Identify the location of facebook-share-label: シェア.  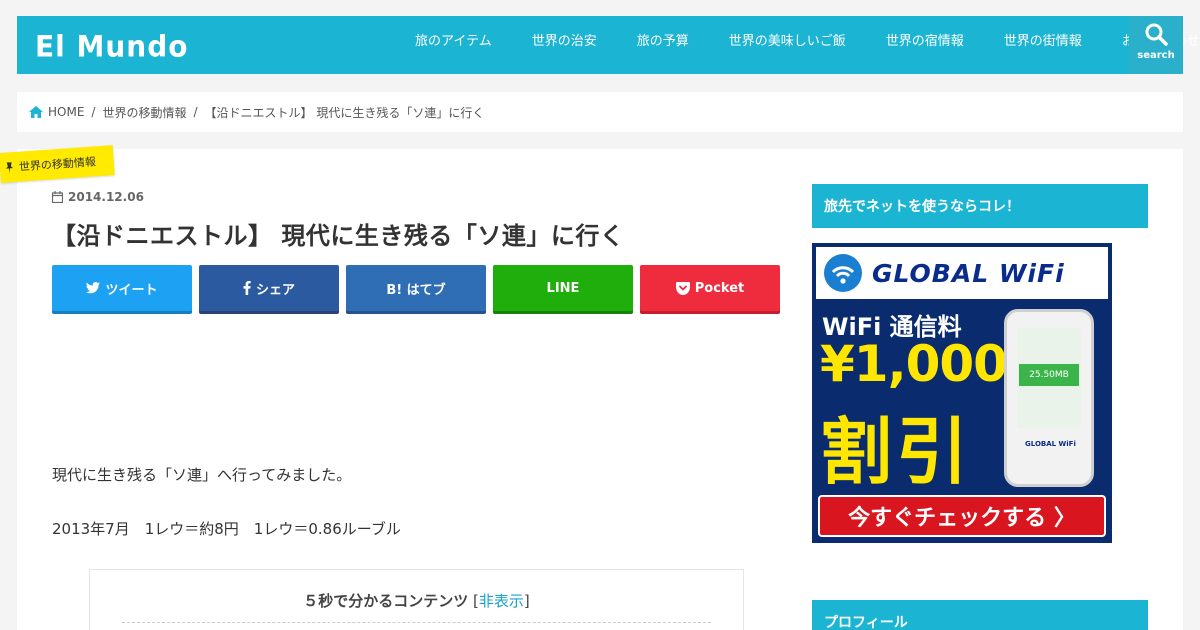
(275, 290).